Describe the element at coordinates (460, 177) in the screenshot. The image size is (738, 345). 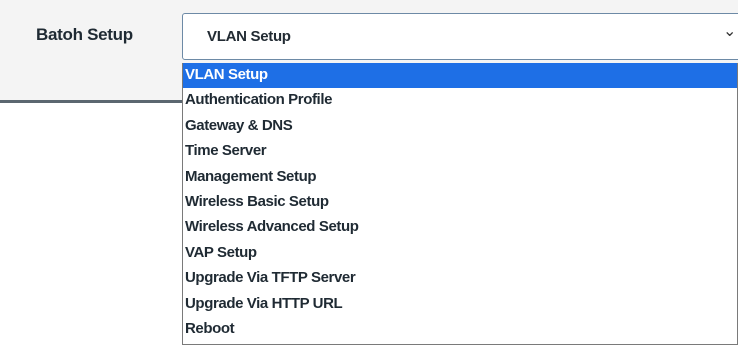
I see `dropdown-option: Management Setup` at that location.